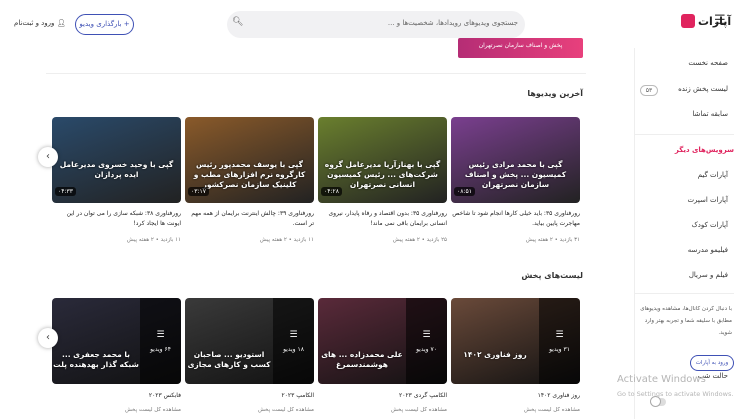  Describe the element at coordinates (649, 90) in the screenshot. I see `live-count-badge: ۵۳` at that location.